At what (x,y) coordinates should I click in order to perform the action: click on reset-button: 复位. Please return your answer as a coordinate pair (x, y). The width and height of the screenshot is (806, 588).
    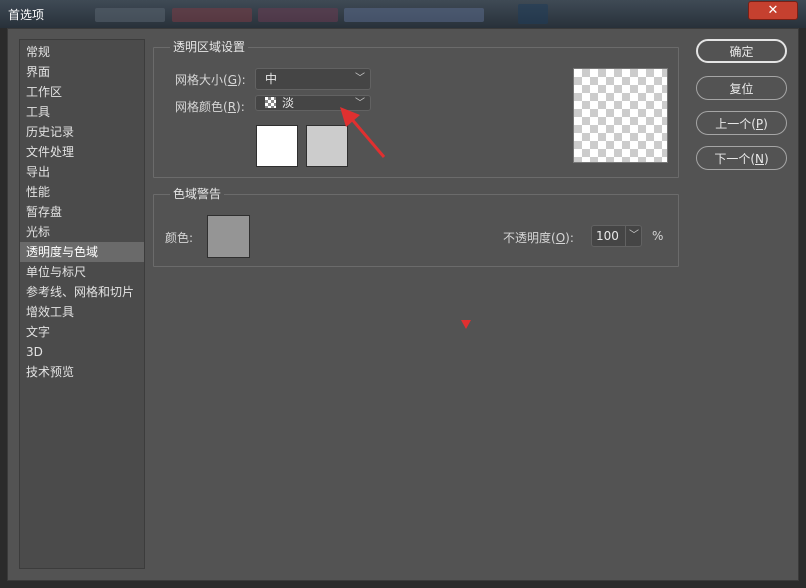
    Looking at the image, I should click on (741, 88).